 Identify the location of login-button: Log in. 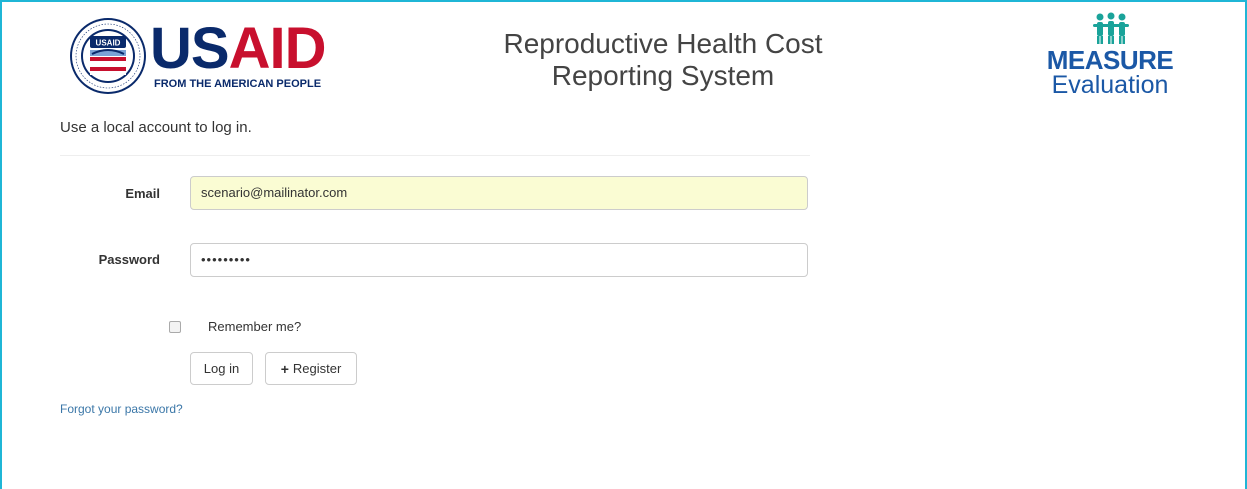
(221, 368).